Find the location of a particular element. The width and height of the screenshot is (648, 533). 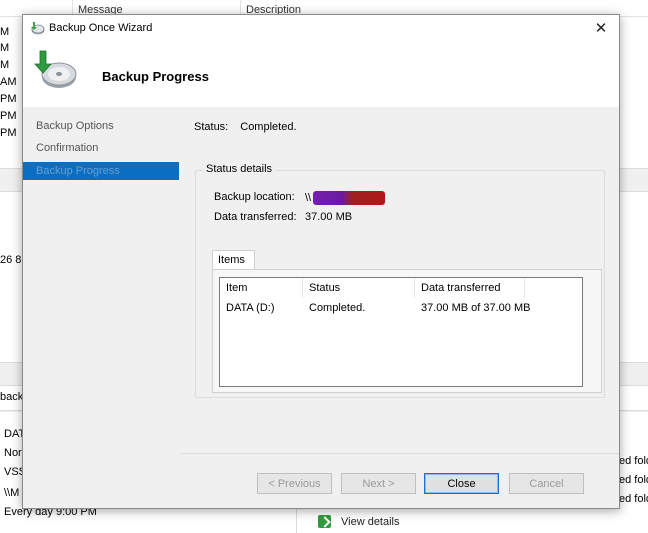

next-button: Next > is located at coordinates (378, 483).